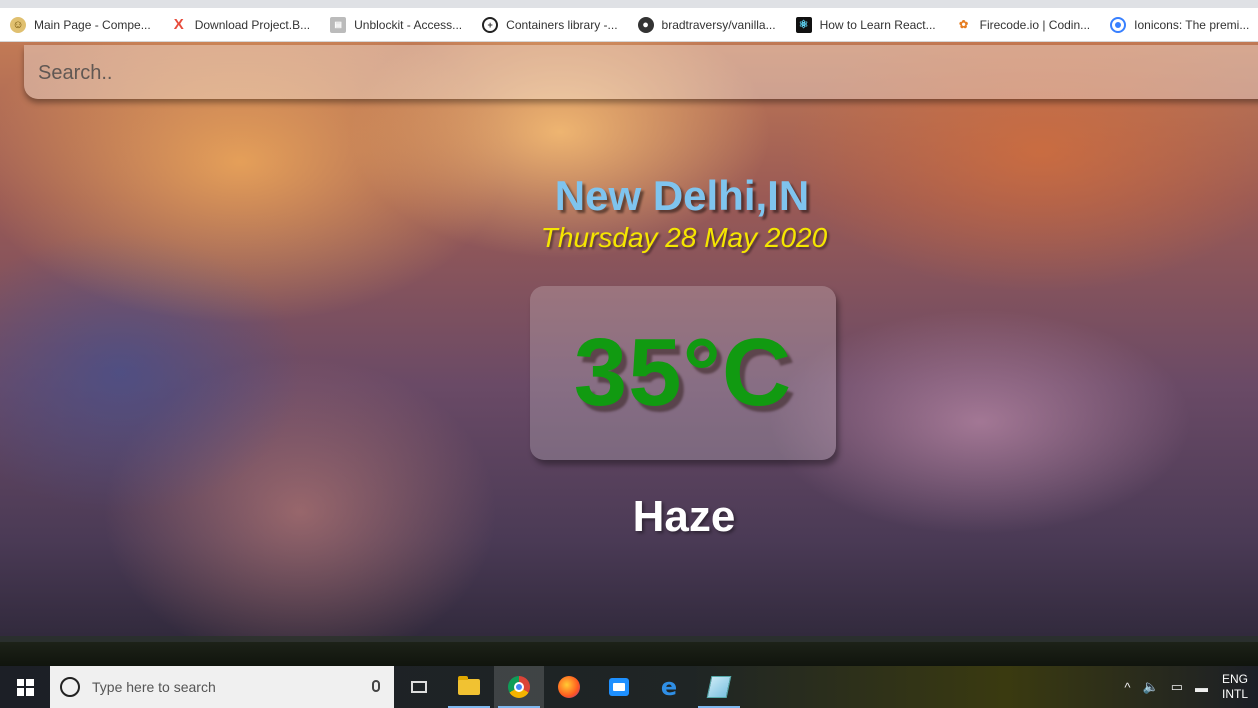 The height and width of the screenshot is (708, 1258). I want to click on notes-icon, so click(719, 687).